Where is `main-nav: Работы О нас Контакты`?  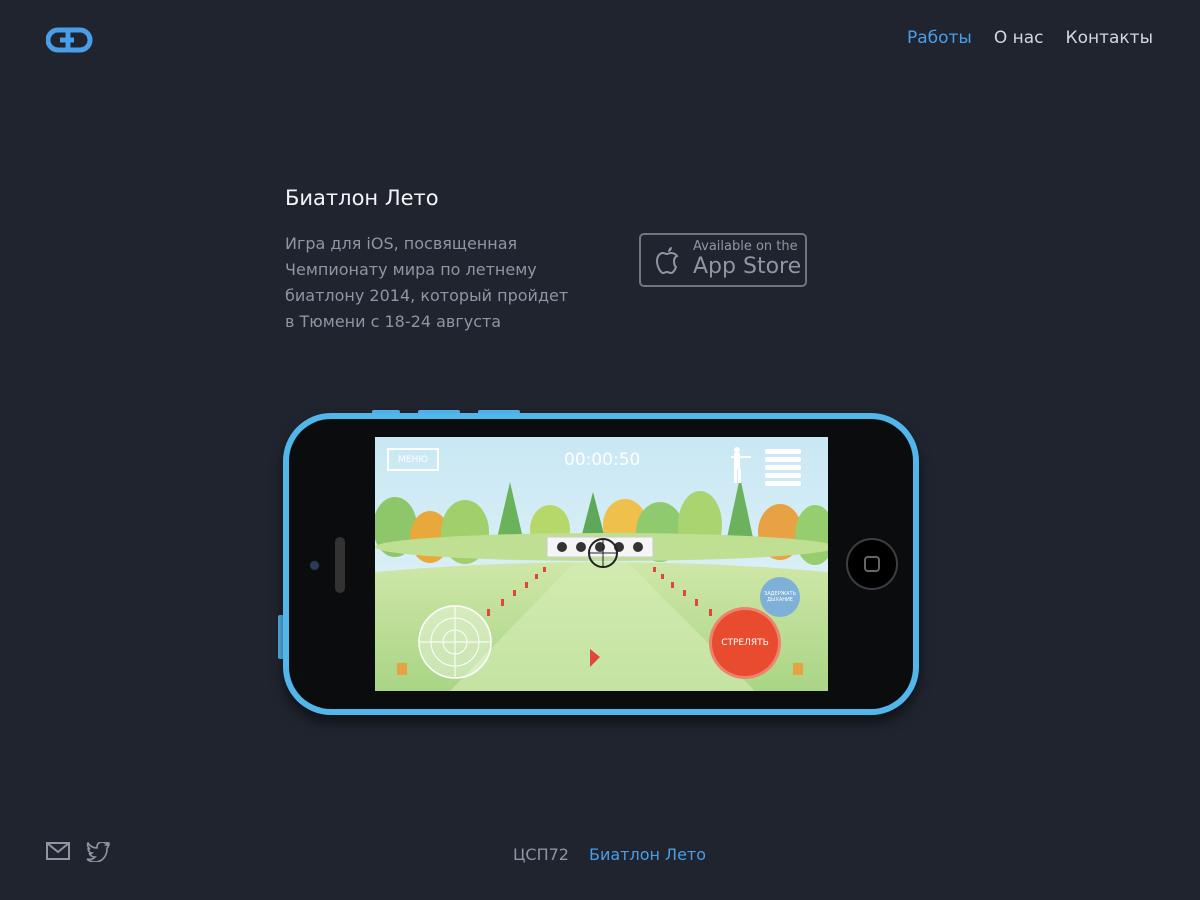
main-nav: Работы О нас Контакты is located at coordinates (1030, 38).